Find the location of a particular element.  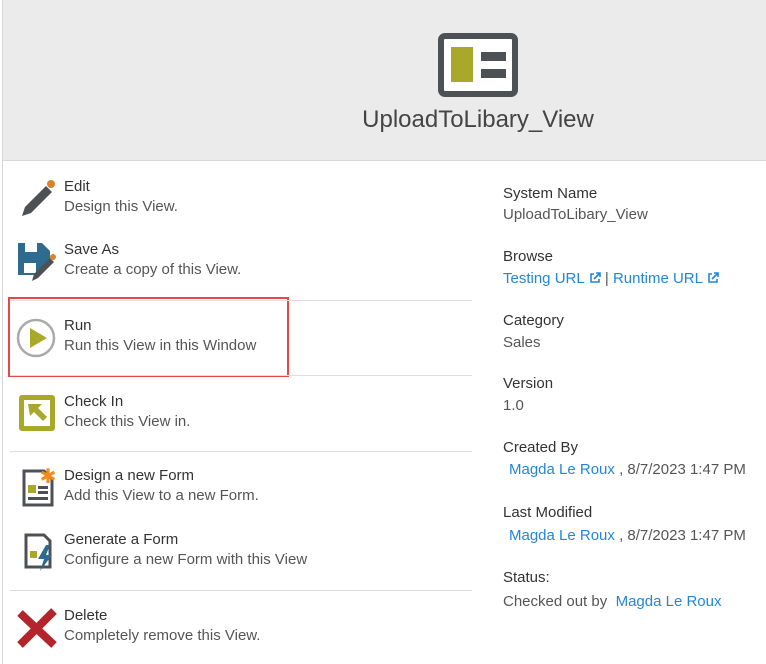

version-value: 1.0 is located at coordinates (513, 405).